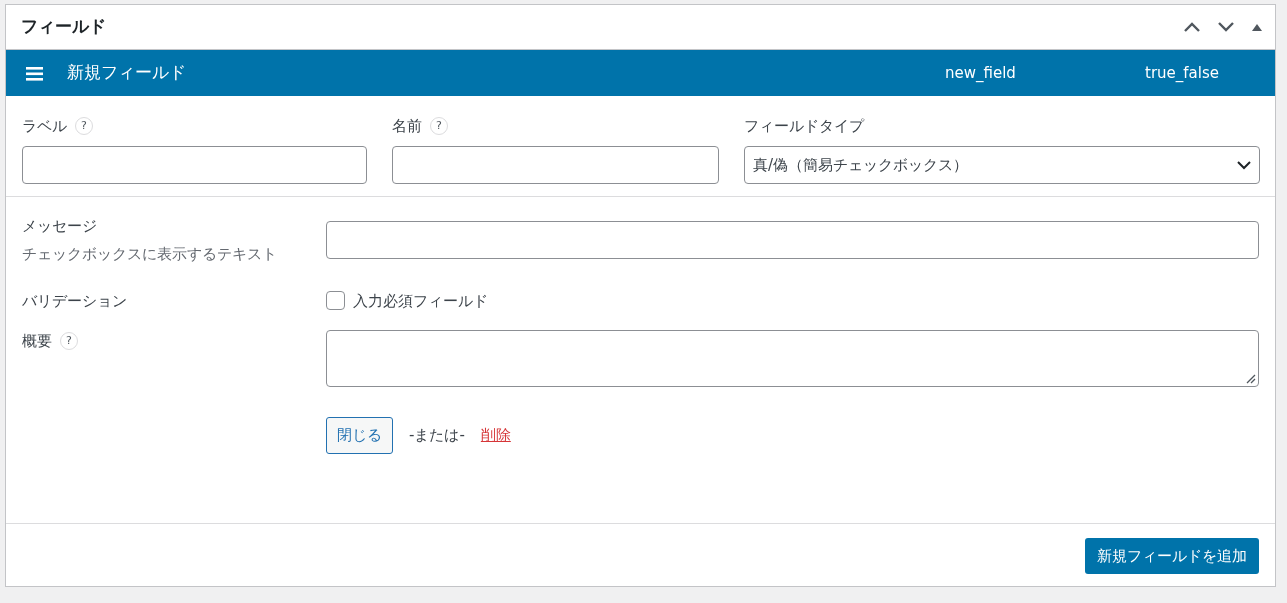 The image size is (1287, 603). I want to click on setting-label: 概要, so click(37, 341).